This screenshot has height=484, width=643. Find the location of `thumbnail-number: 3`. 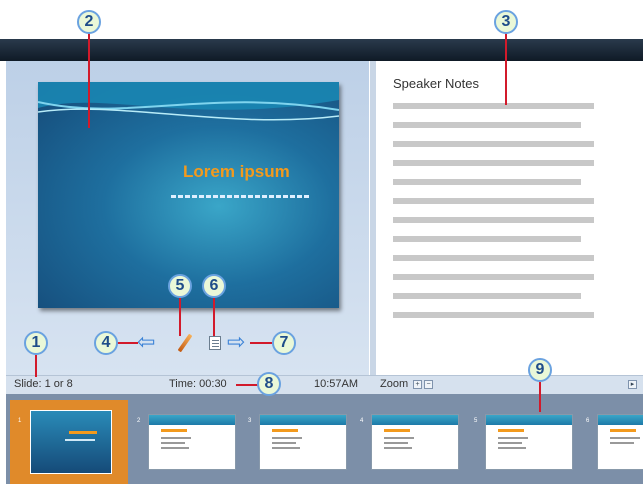

thumbnail-number: 3 is located at coordinates (250, 421).